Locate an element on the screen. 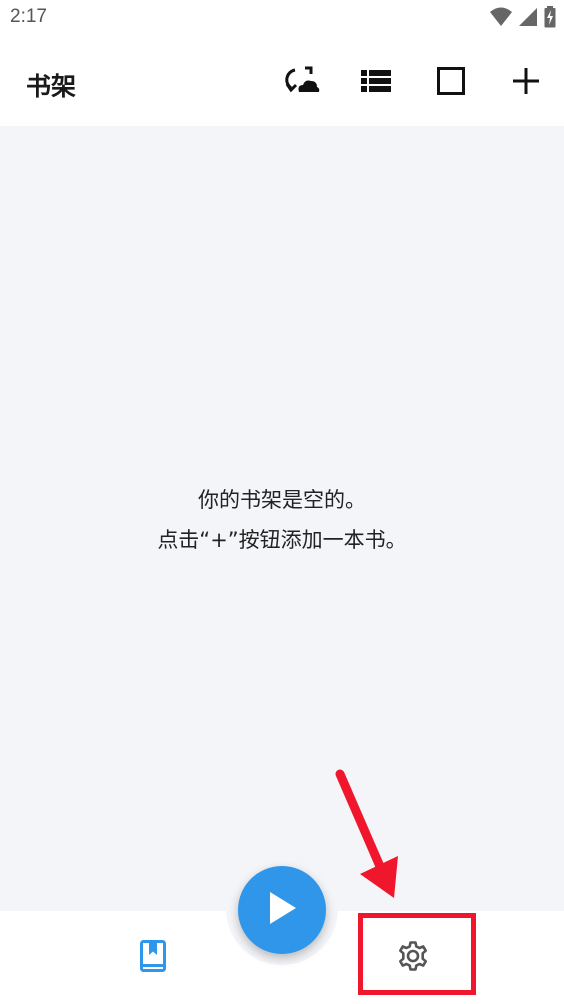 This screenshot has width=564, height=1004. status-time: 2:17 is located at coordinates (28, 16).